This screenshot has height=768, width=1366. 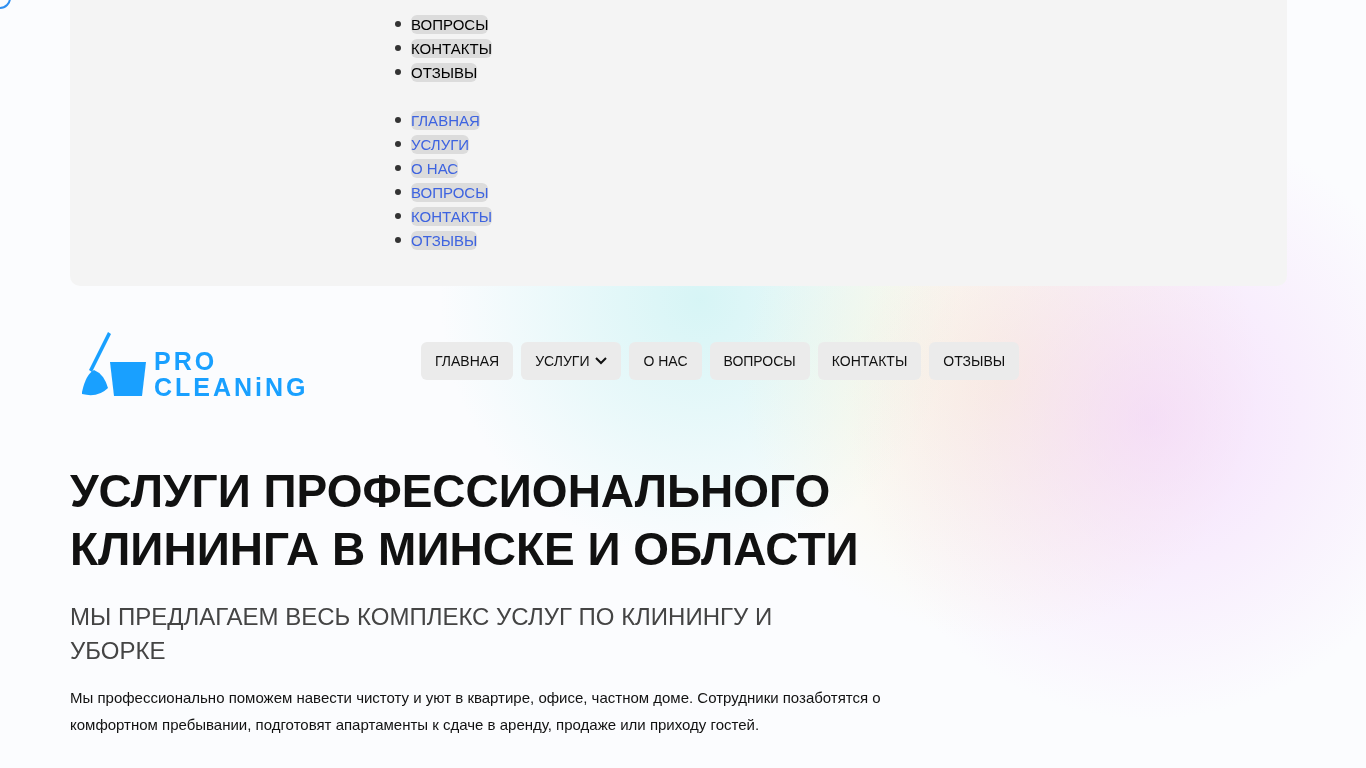 I want to click on hero-text: Мы профессионально поможем навести чистоту и уют в квартире, офисе, частном доме. Сотрудники позаботятся о комфортном пребывании, подготовят апартаменты к сдаче в аренду, продаже или приходу гостей., so click(x=476, y=711).